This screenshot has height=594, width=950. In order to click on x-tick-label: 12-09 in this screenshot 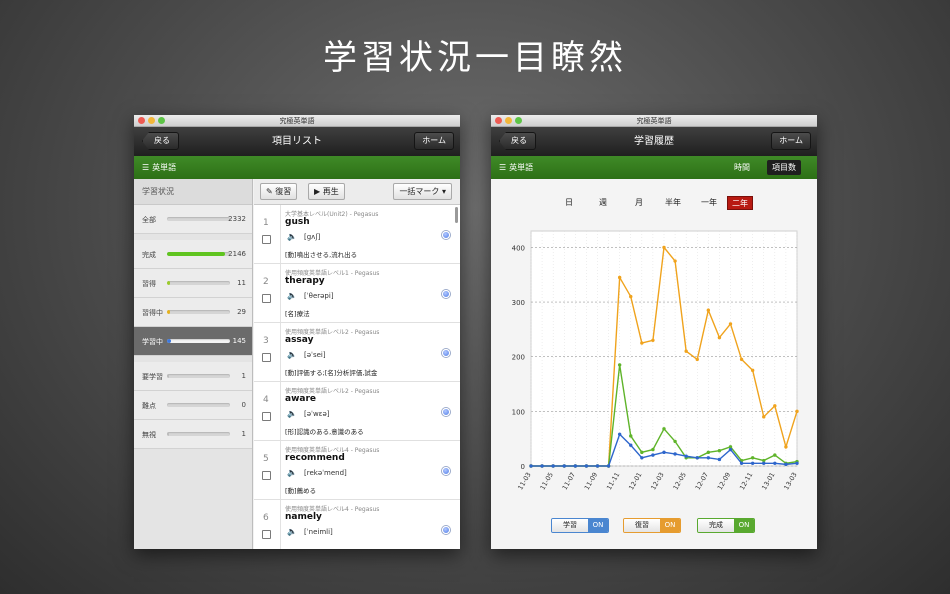, I will do `click(724, 481)`.